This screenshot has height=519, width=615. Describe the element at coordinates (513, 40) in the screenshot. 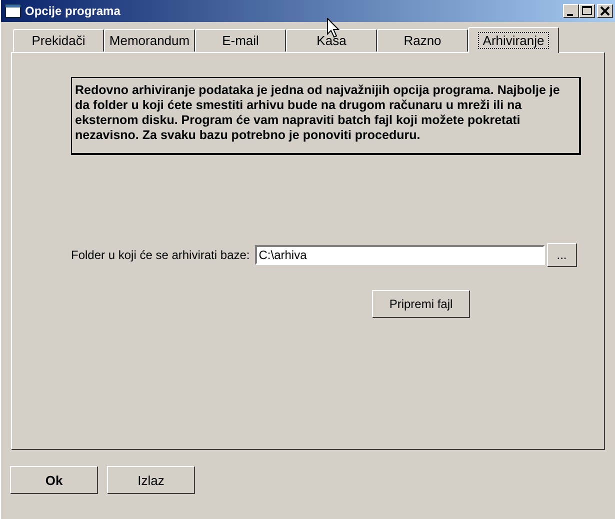

I see `tab: Arhiviranje` at that location.